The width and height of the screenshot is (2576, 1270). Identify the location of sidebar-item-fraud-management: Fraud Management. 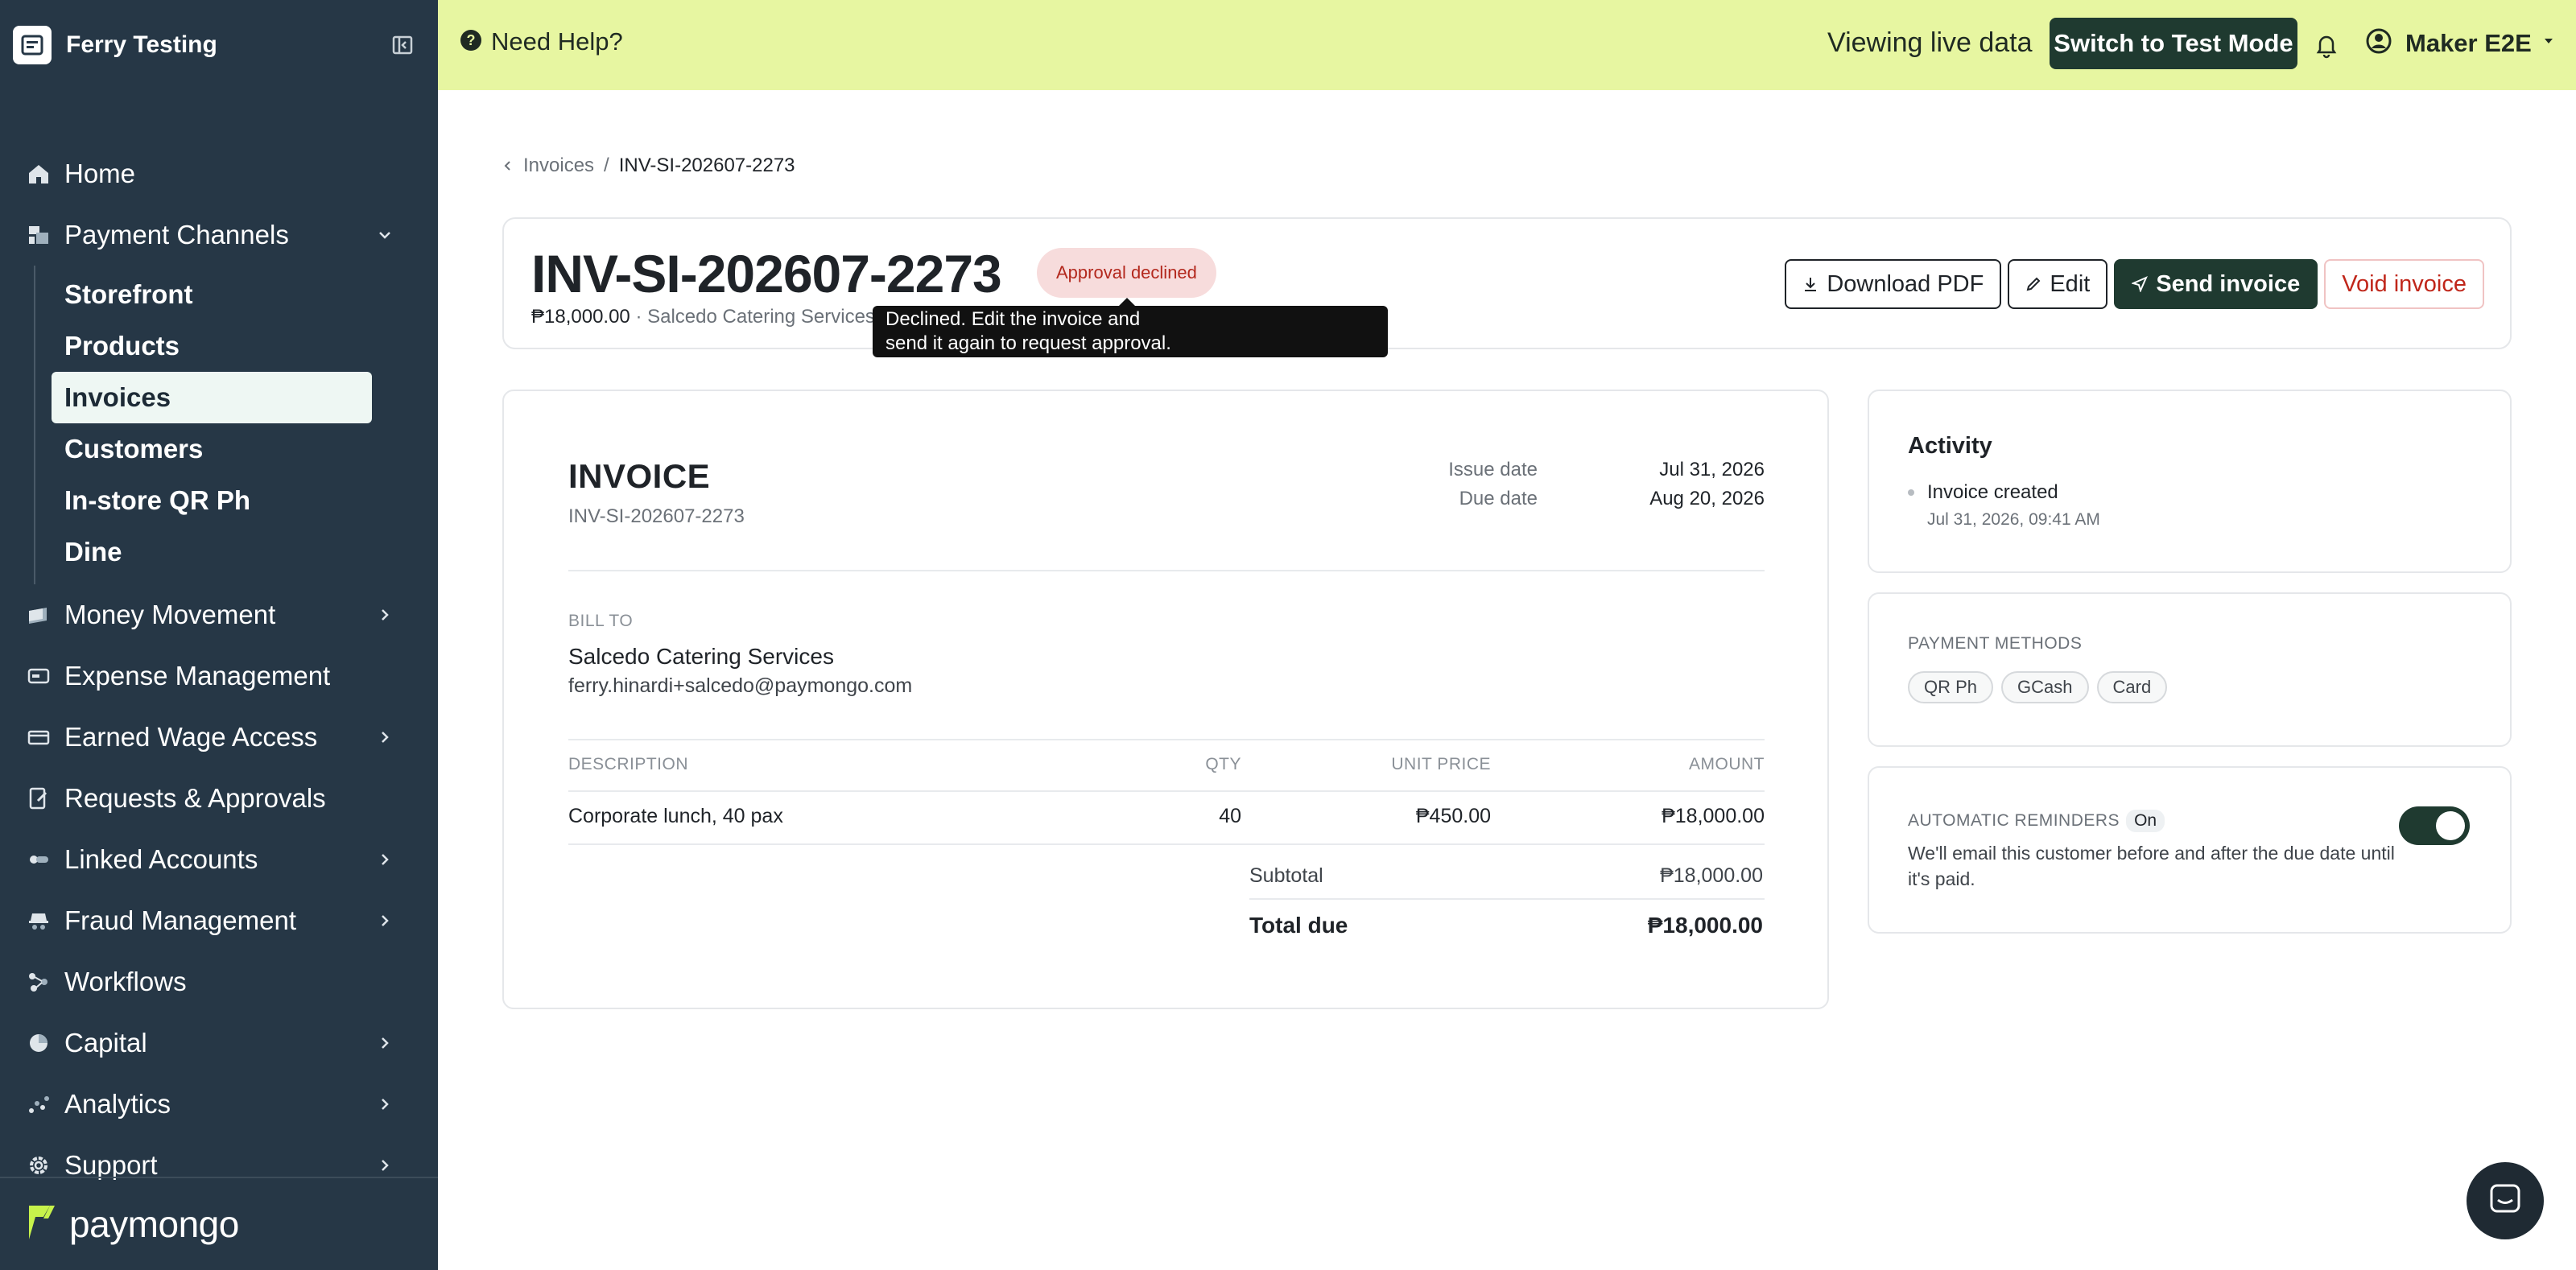
(219, 920).